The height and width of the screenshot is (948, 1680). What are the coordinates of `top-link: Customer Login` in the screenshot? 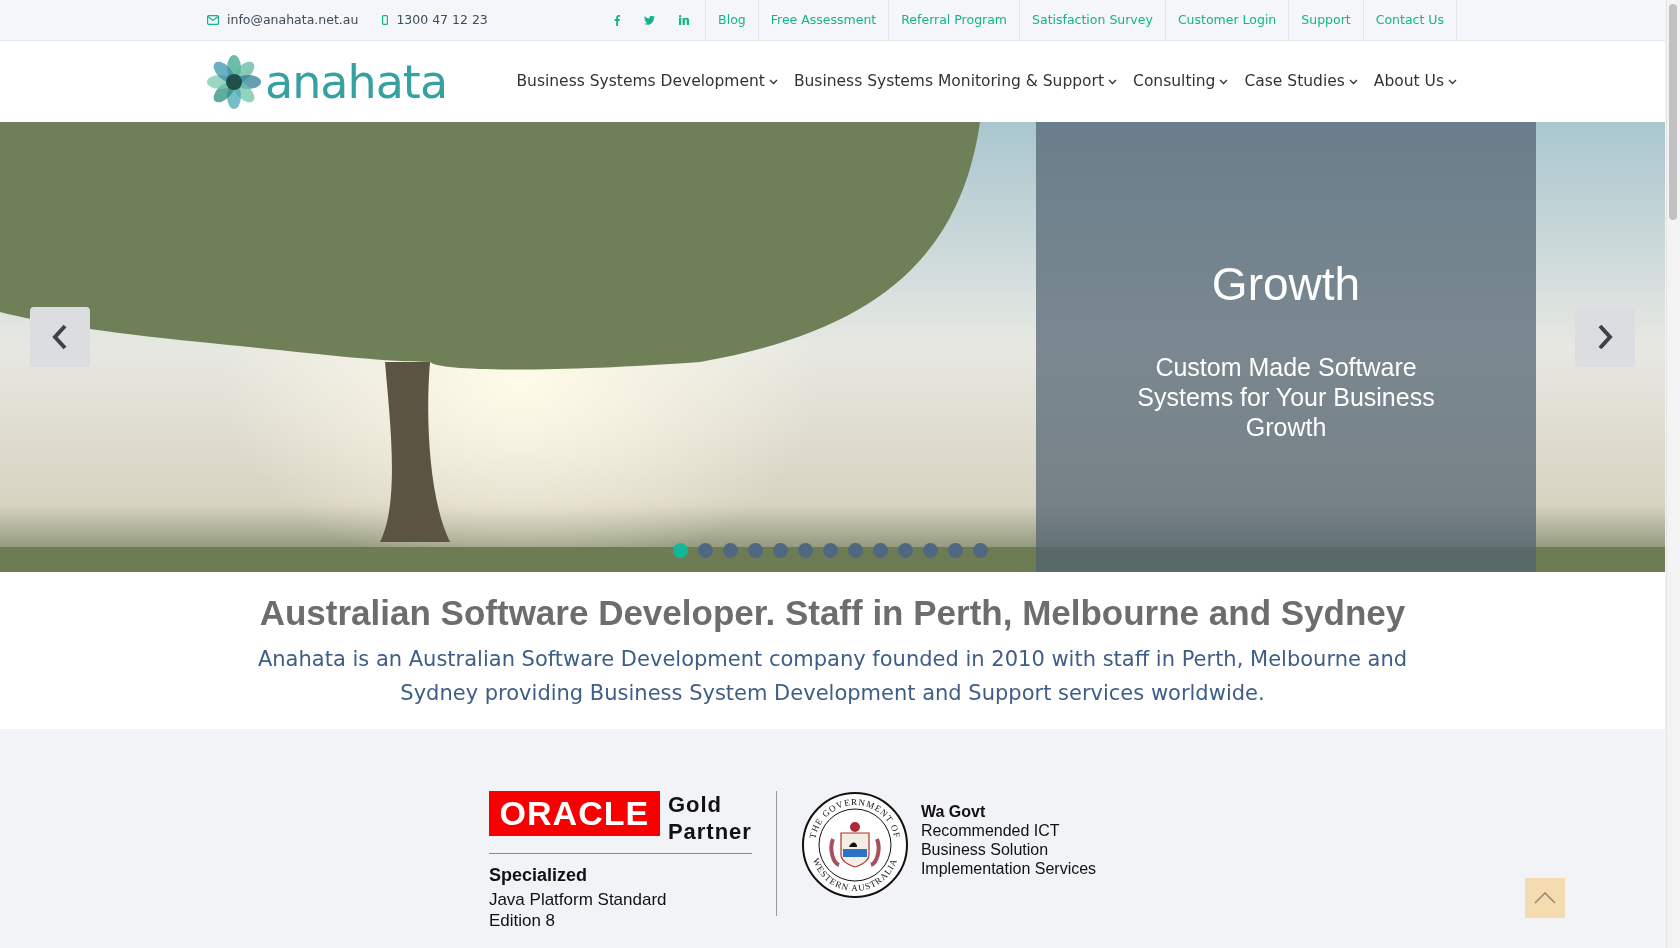 It's located at (1226, 20).